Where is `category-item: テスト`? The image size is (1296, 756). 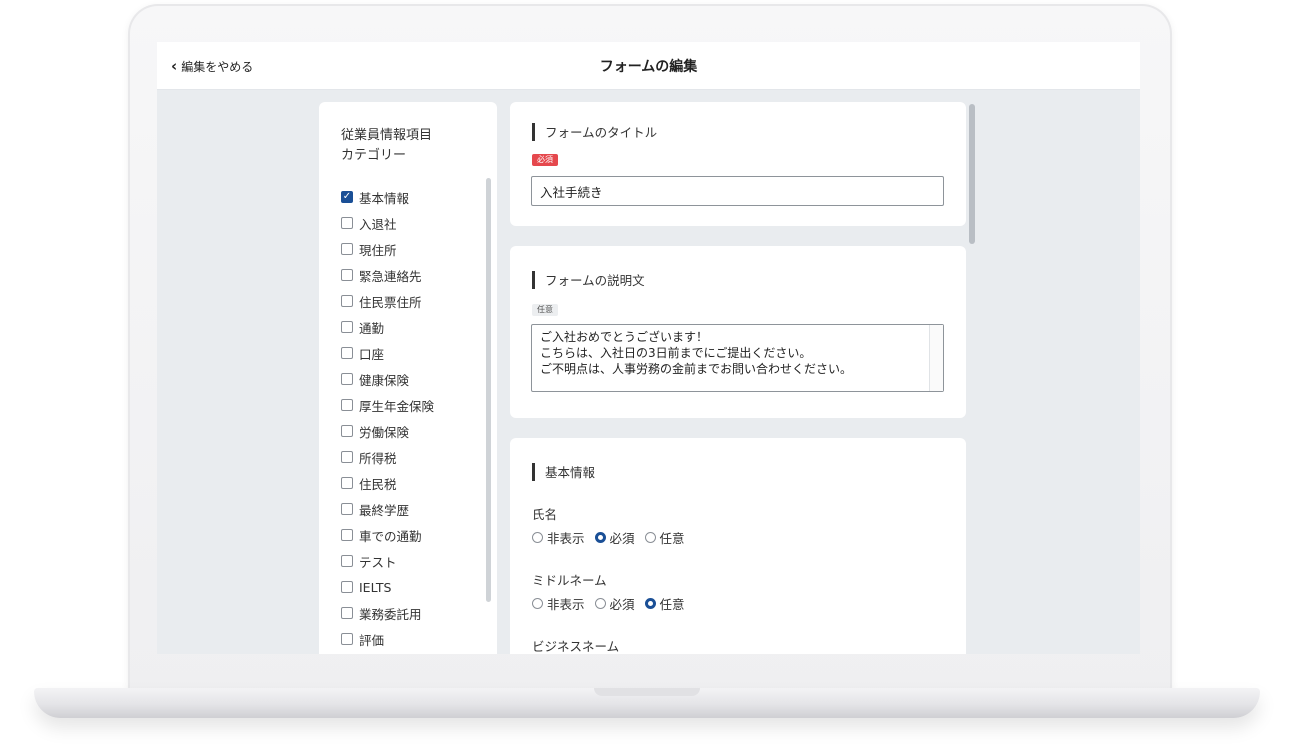
category-item: テスト is located at coordinates (387, 561).